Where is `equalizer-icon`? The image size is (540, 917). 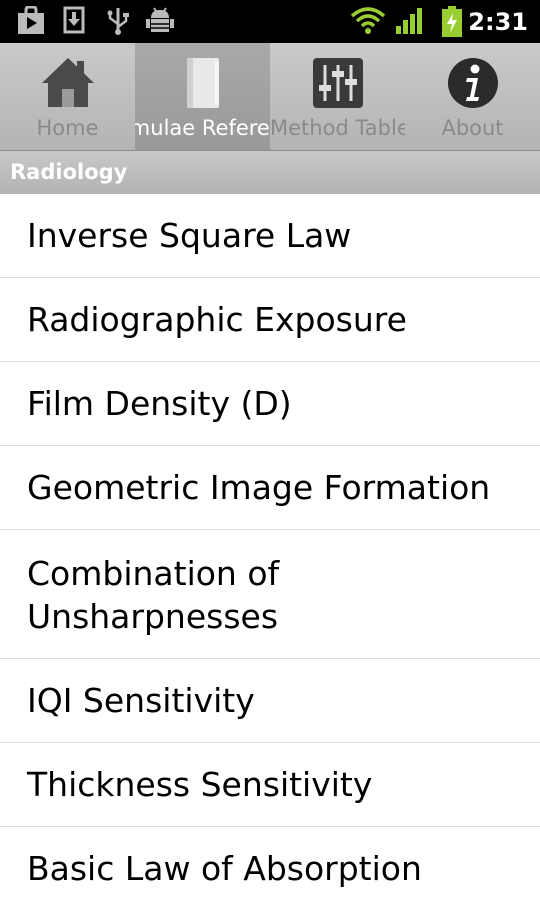 equalizer-icon is located at coordinates (337, 83).